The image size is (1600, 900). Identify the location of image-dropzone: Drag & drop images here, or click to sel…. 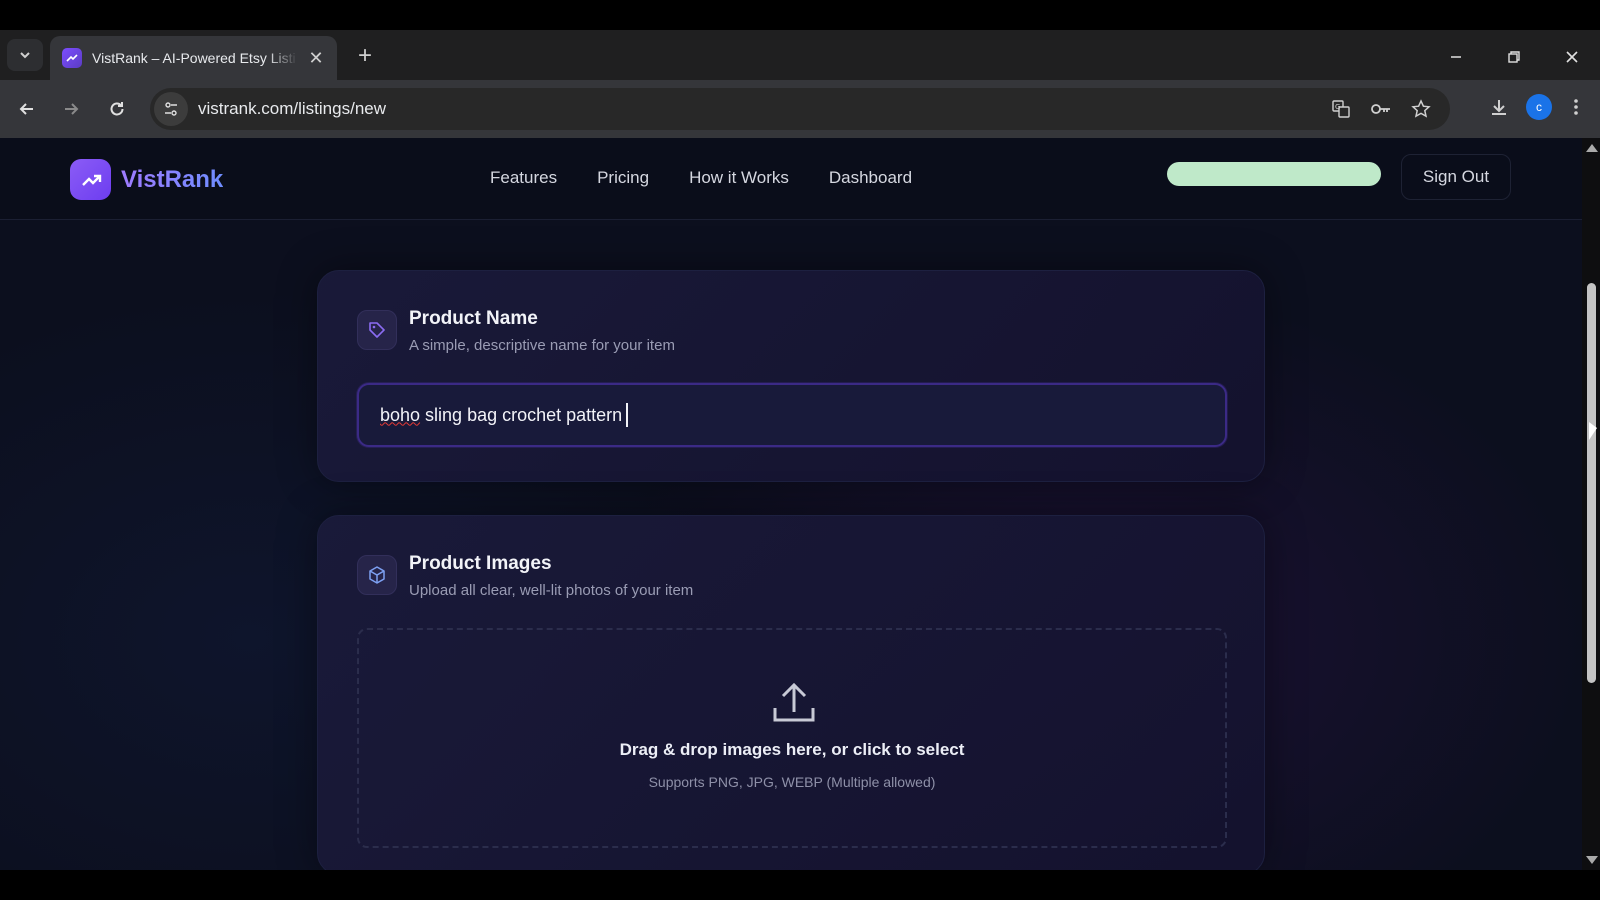
(792, 738).